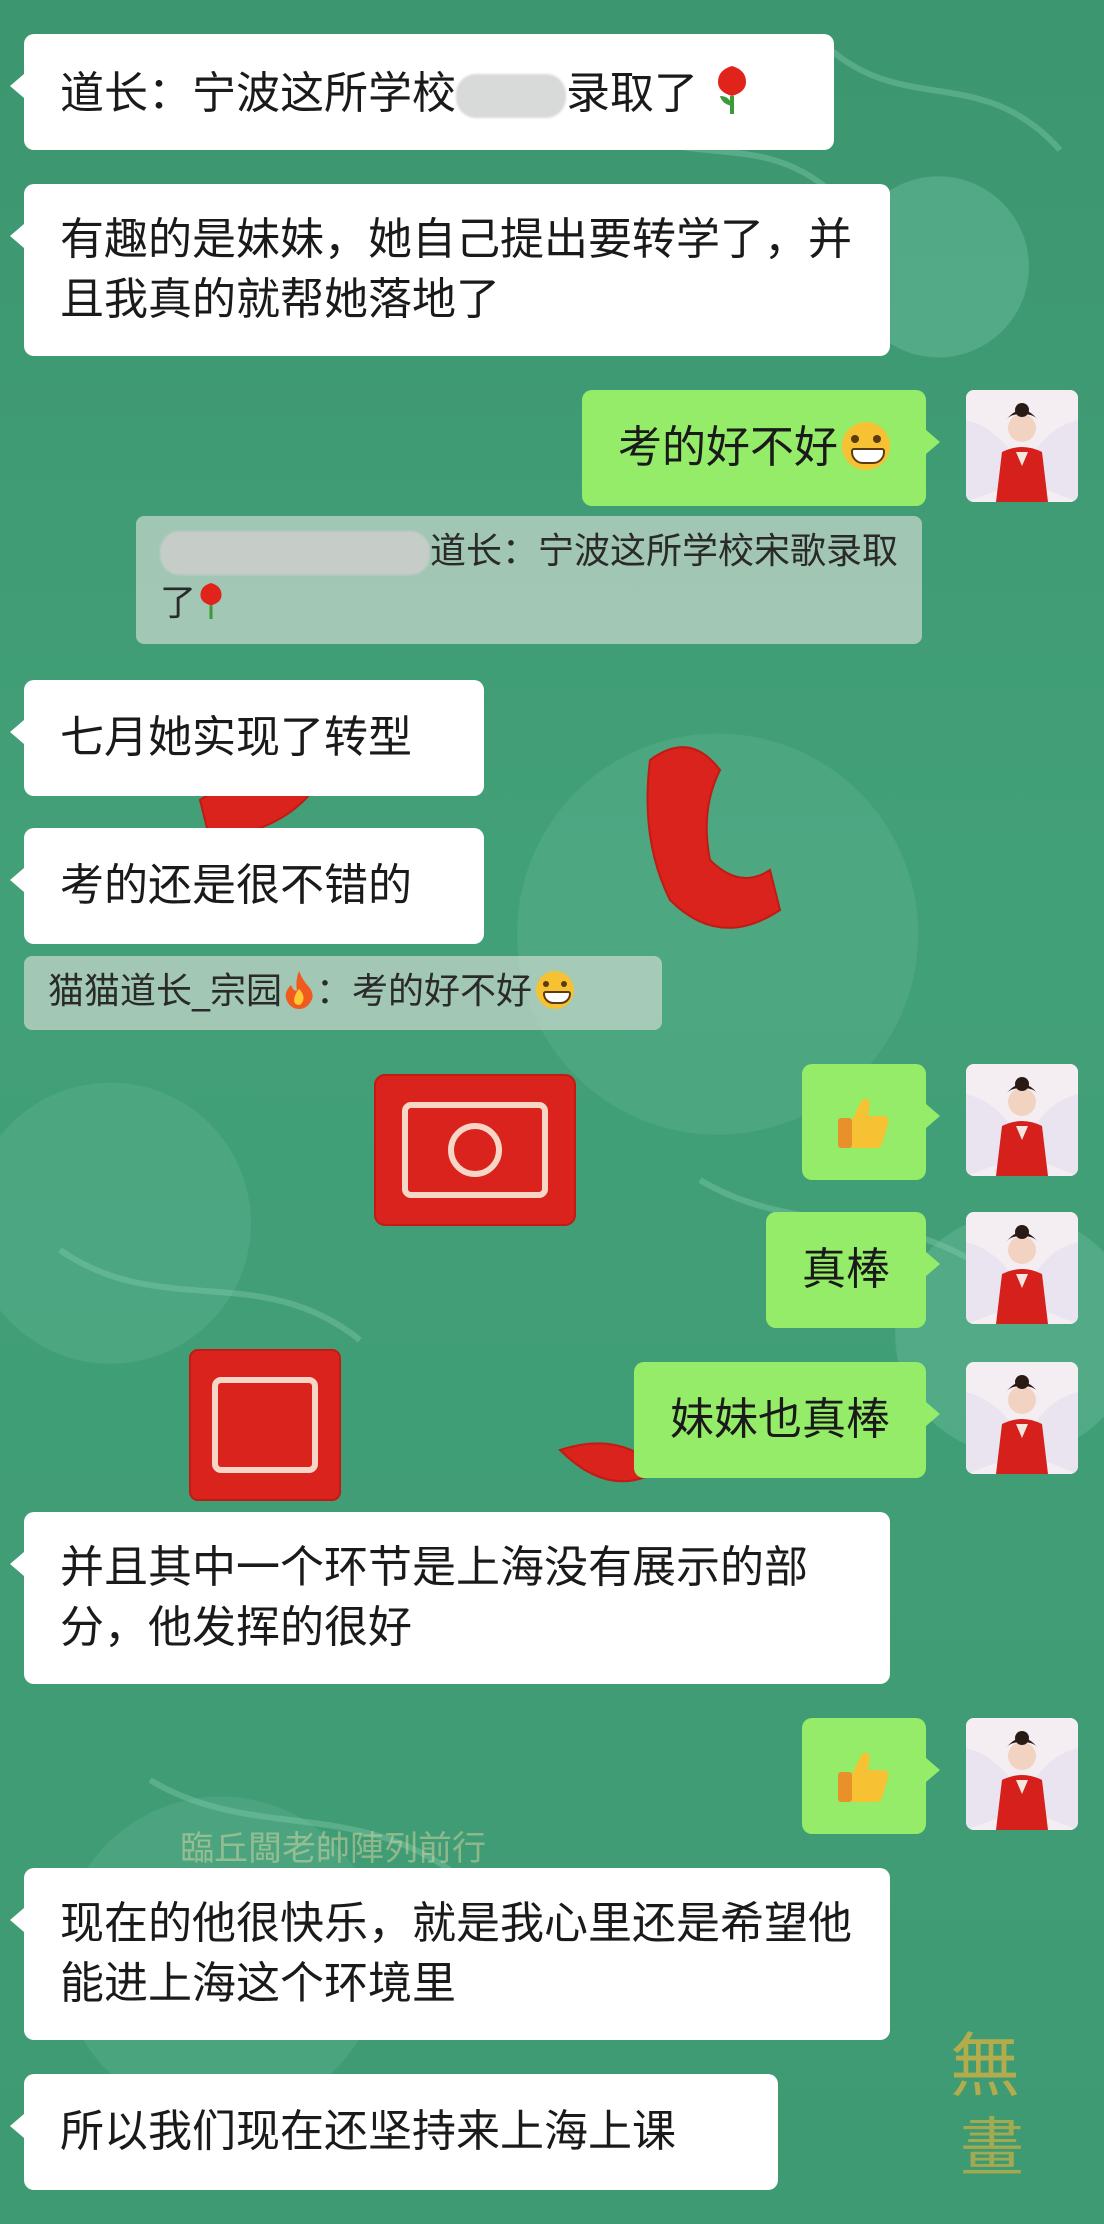 This screenshot has height=2224, width=1104. What do you see at coordinates (368, 2131) in the screenshot?
I see `message-text: 所以我们现在还坚持来上海上课` at bounding box center [368, 2131].